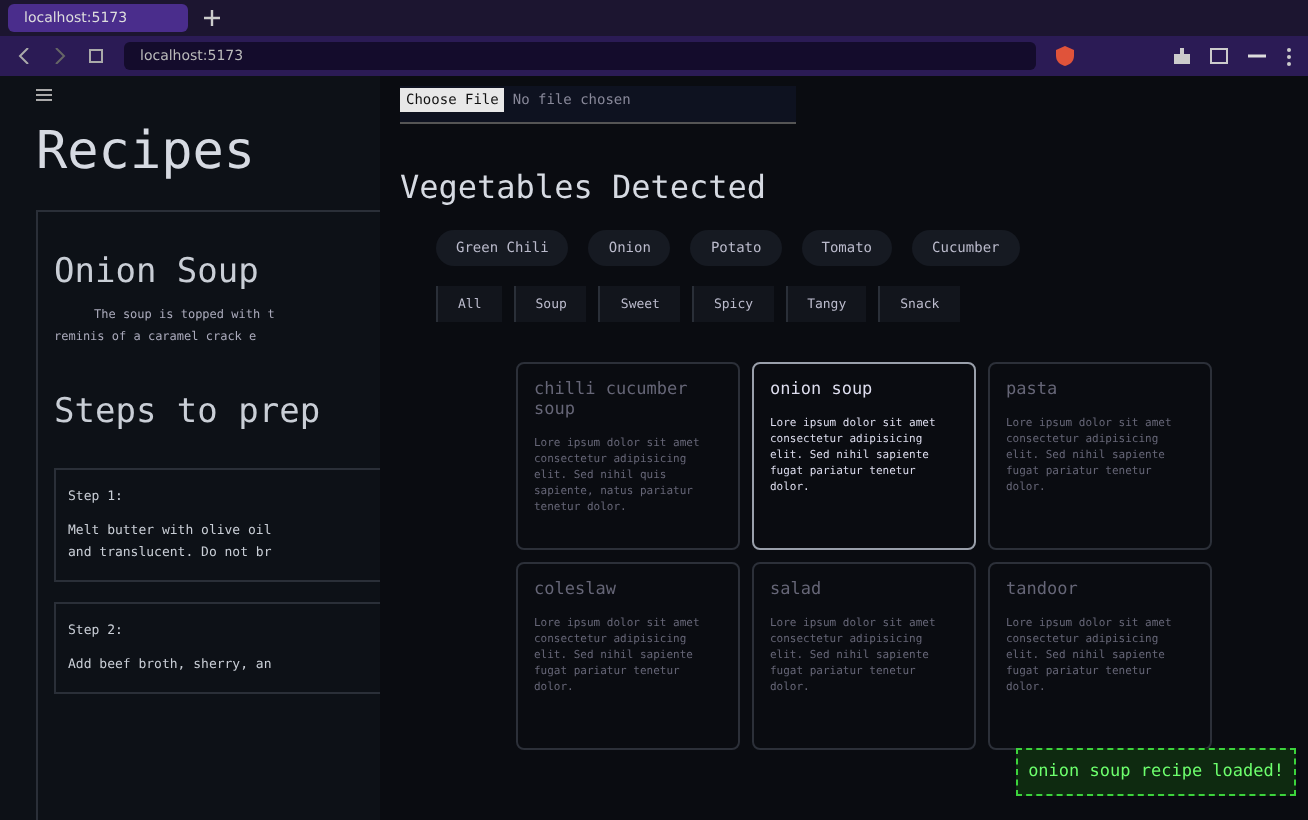 Image resolution: width=1308 pixels, height=820 pixels. What do you see at coordinates (576, 590) in the screenshot?
I see `card-title: coleslaw` at bounding box center [576, 590].